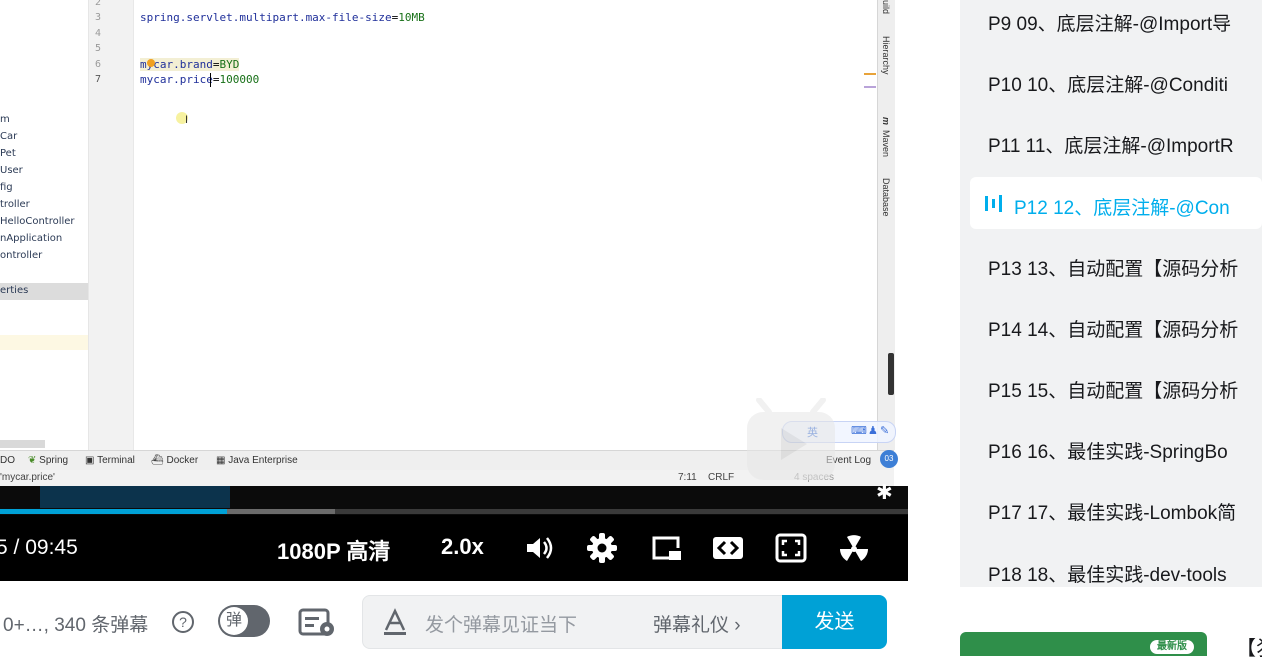  I want to click on tab-docker: ⛴ Docker, so click(174, 460).